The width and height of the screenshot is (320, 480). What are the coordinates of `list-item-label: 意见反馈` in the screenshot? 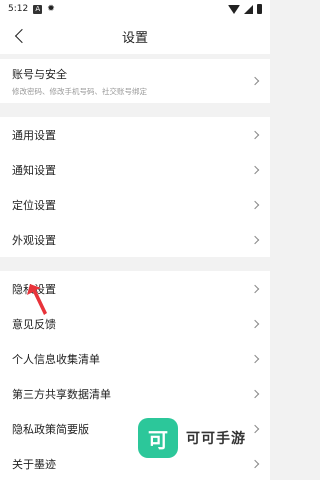 It's located at (34, 324).